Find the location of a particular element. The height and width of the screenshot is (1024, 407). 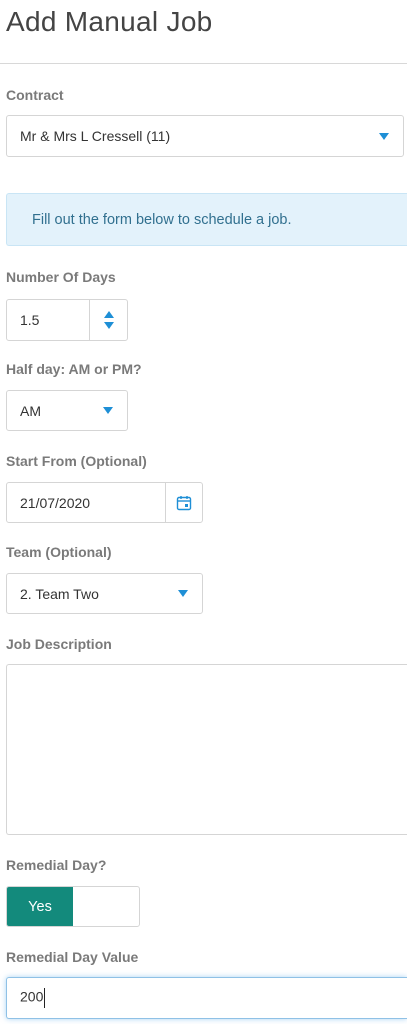

page-title: Add Manual Job is located at coordinates (109, 21).